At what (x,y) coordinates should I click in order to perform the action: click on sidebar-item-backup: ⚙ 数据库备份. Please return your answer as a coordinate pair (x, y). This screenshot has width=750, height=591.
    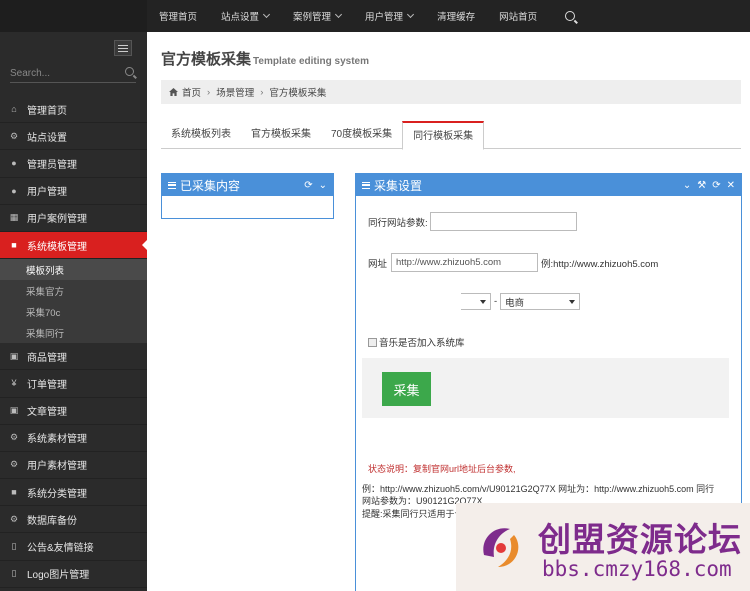
    Looking at the image, I should click on (73, 520).